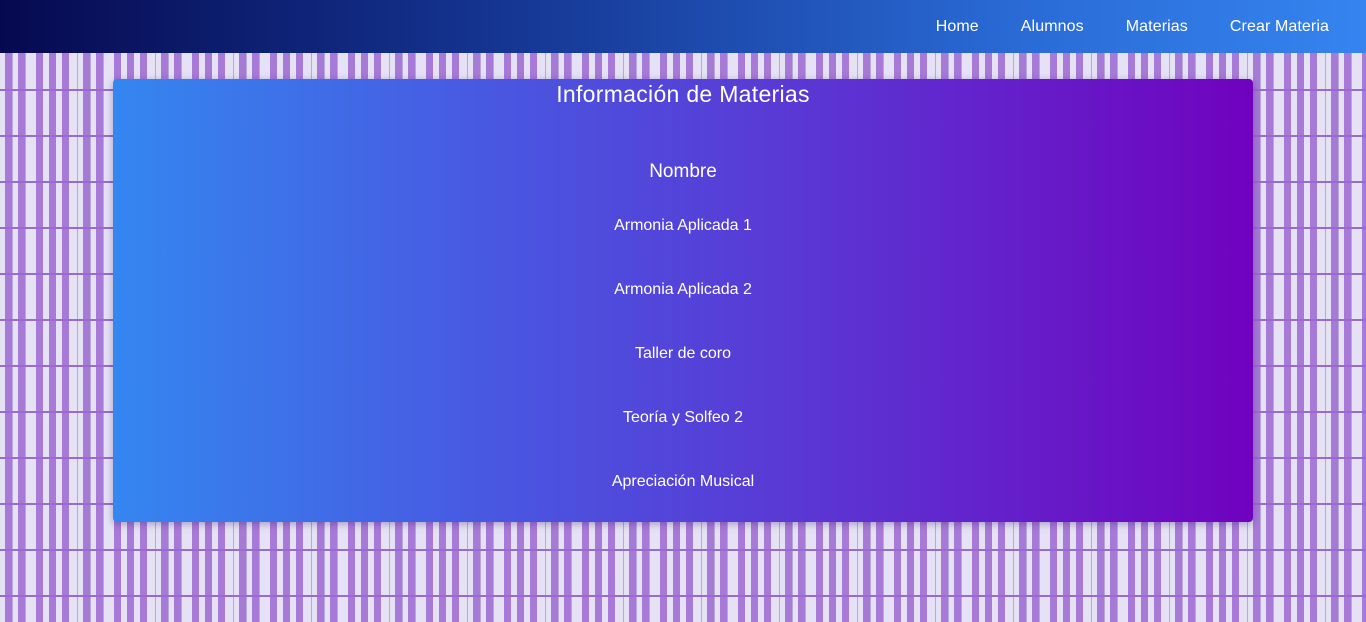  I want to click on nav-link-alumnos: Alumnos, so click(1052, 27).